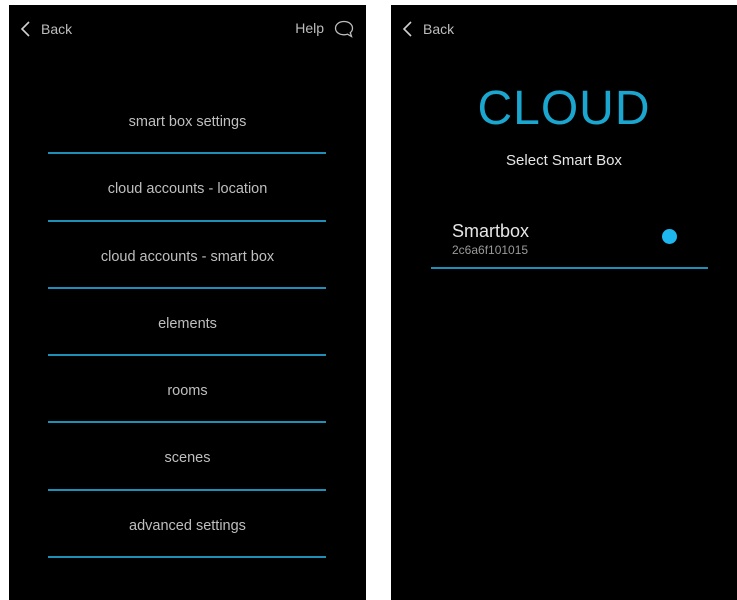  I want to click on selected-indicator-icon, so click(669, 236).